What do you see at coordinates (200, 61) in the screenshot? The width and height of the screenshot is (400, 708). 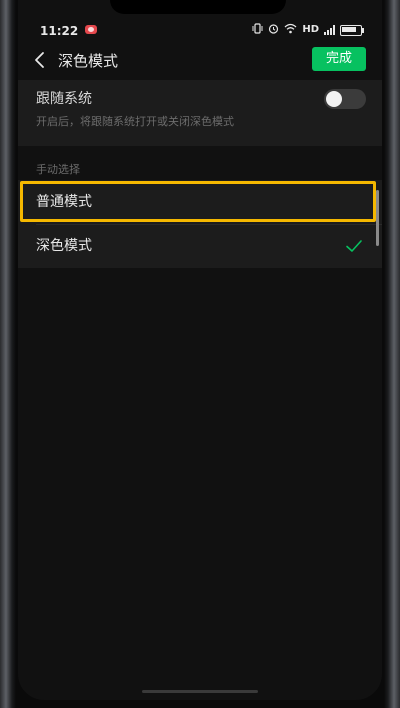 I see `title-bar: 深色模式 完成` at bounding box center [200, 61].